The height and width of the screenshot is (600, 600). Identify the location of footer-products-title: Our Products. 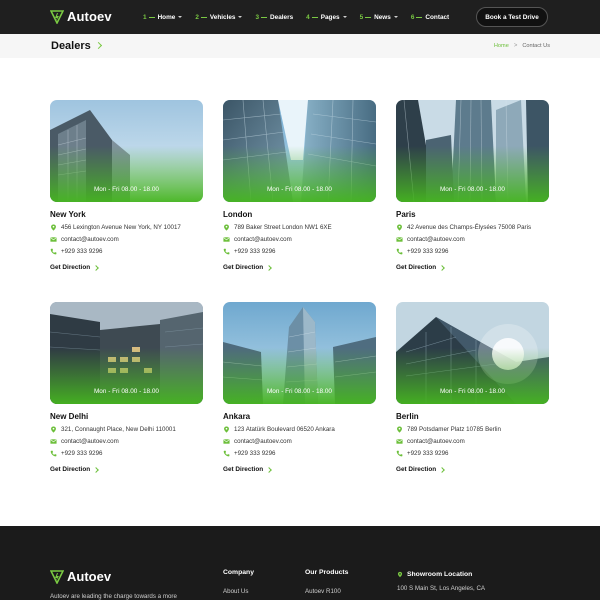
(327, 572).